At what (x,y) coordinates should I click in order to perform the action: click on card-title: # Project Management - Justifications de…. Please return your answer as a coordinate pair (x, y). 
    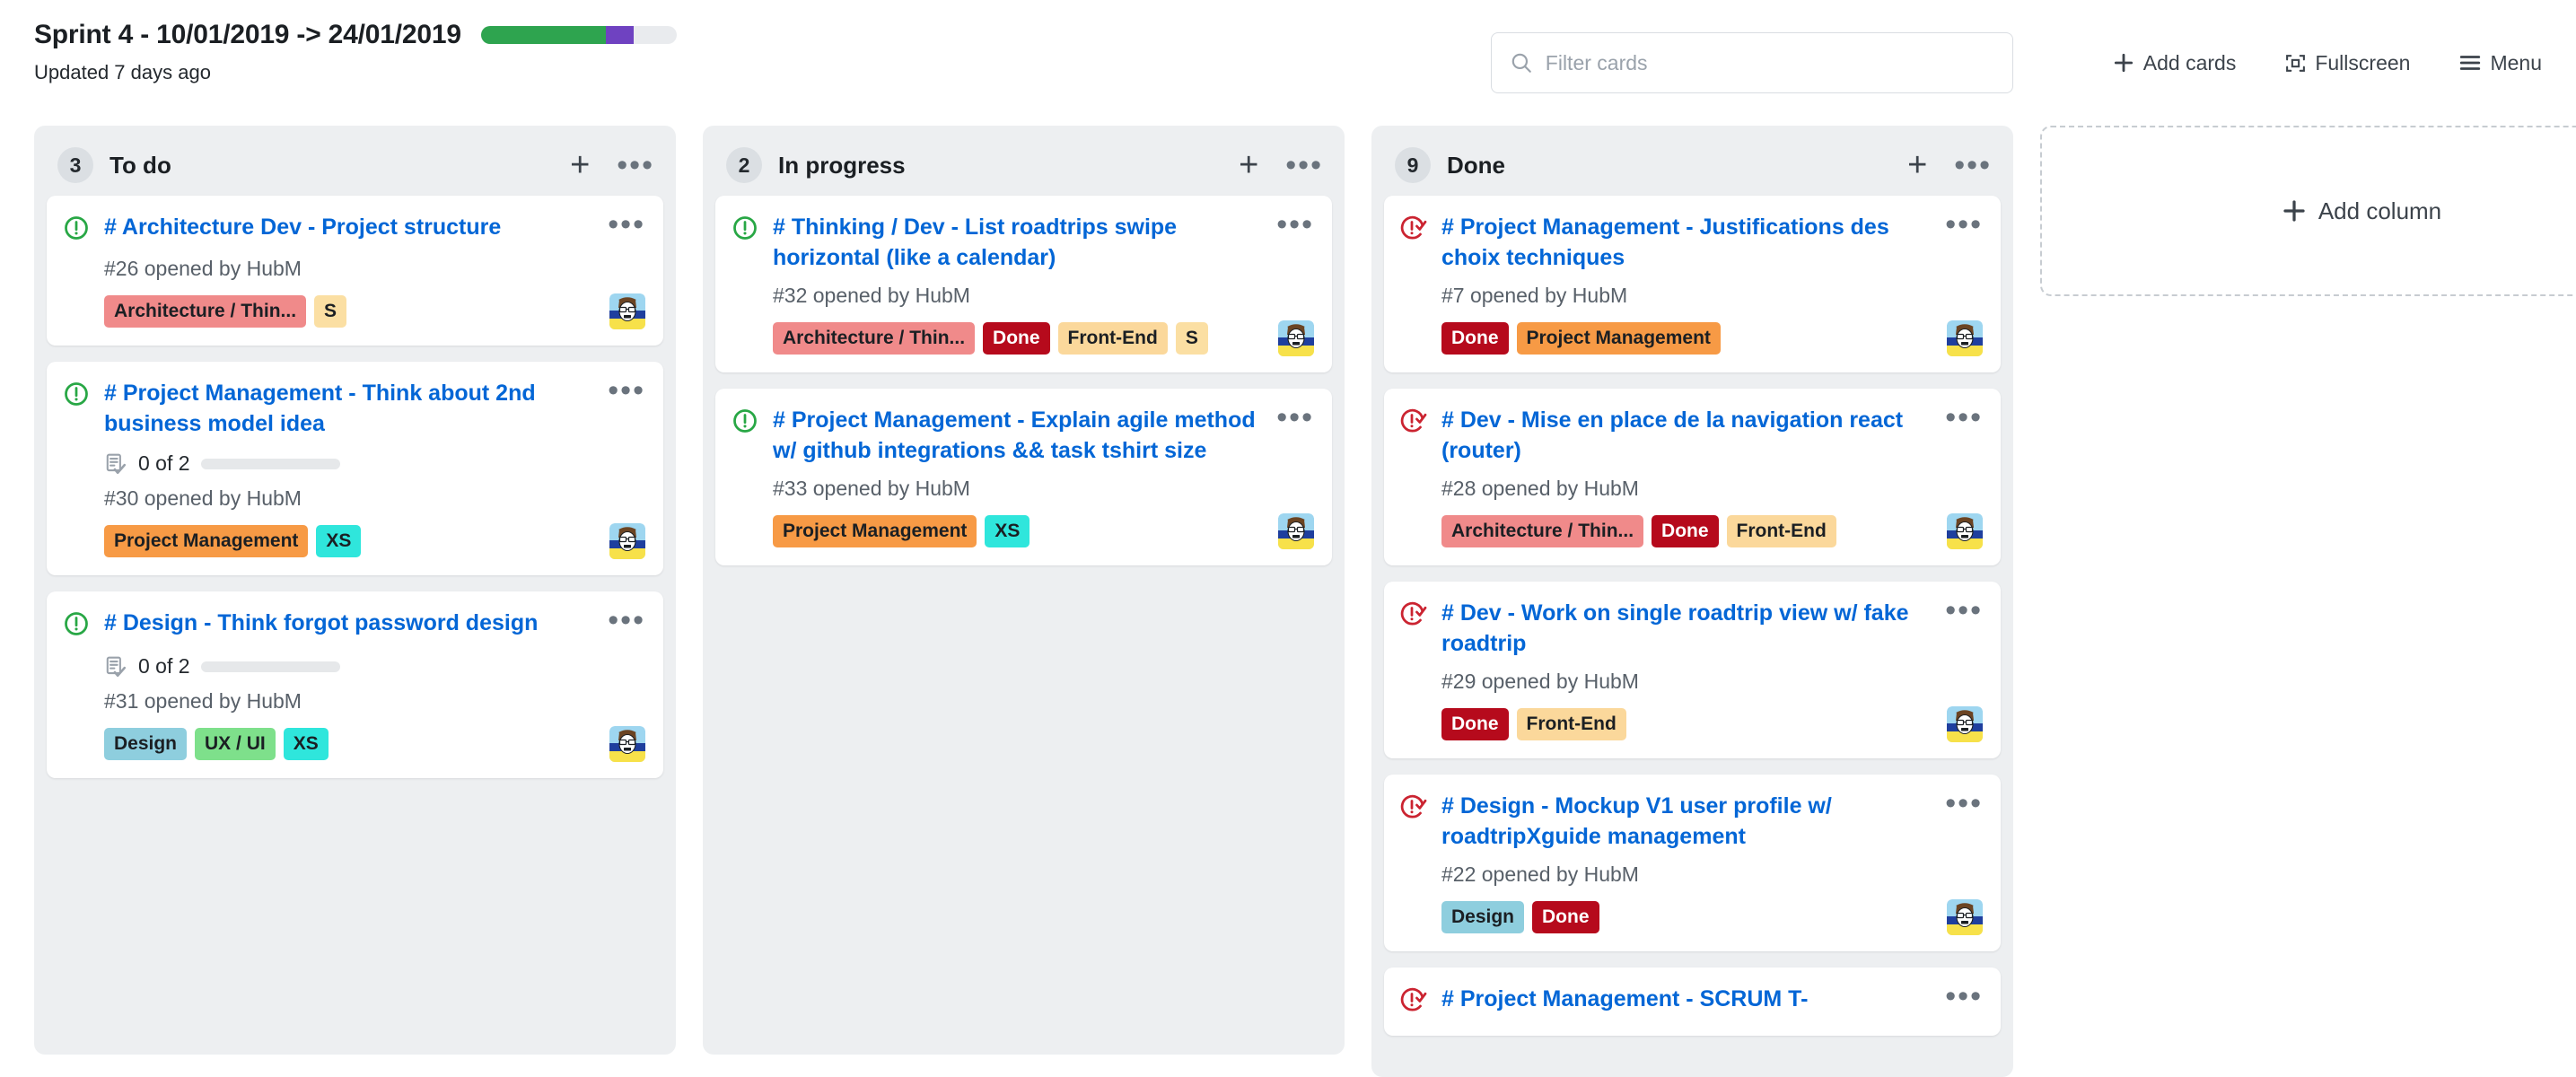
    Looking at the image, I should click on (1693, 243).